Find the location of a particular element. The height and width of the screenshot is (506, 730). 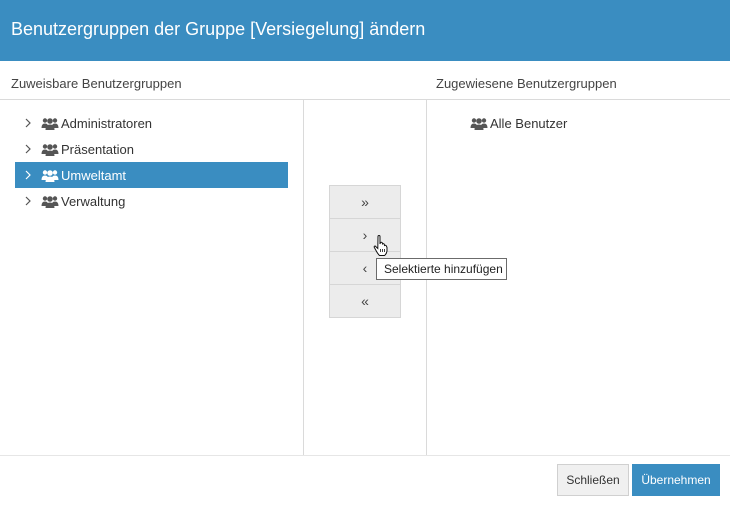

move-button-group: » › ‹ « is located at coordinates (365, 251).